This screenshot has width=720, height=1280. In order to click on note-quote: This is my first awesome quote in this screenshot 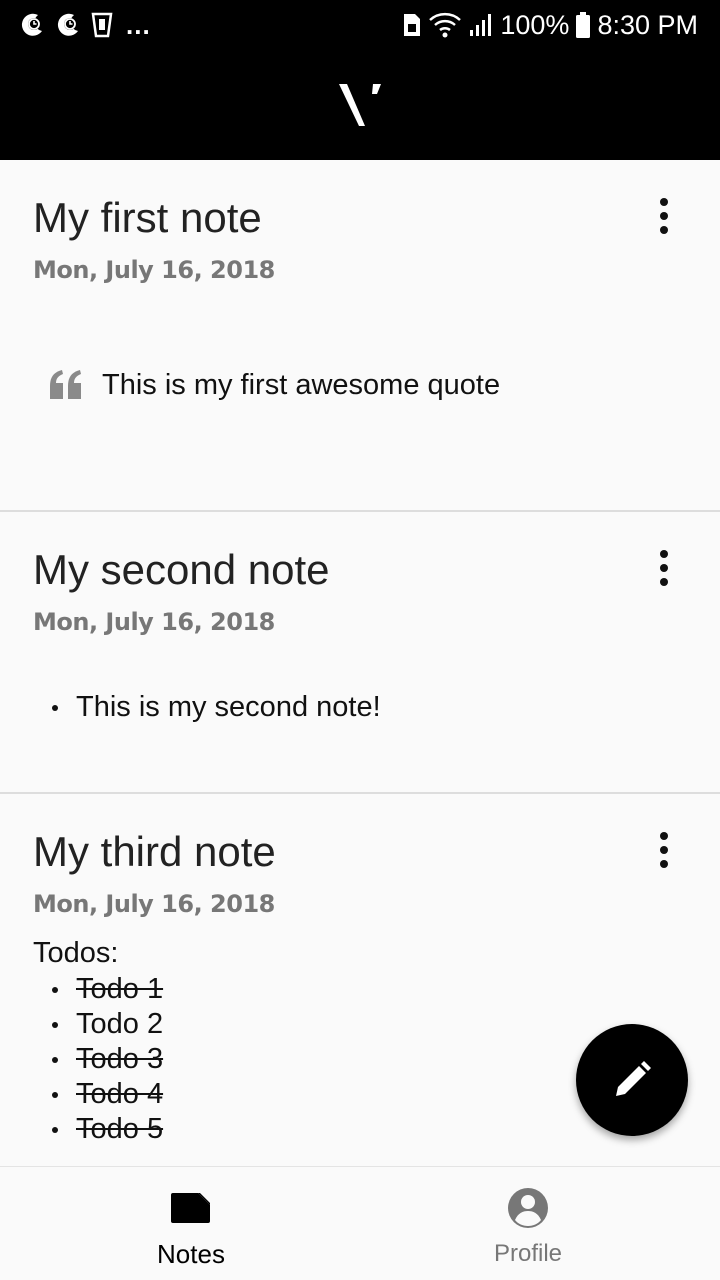, I will do `click(274, 385)`.